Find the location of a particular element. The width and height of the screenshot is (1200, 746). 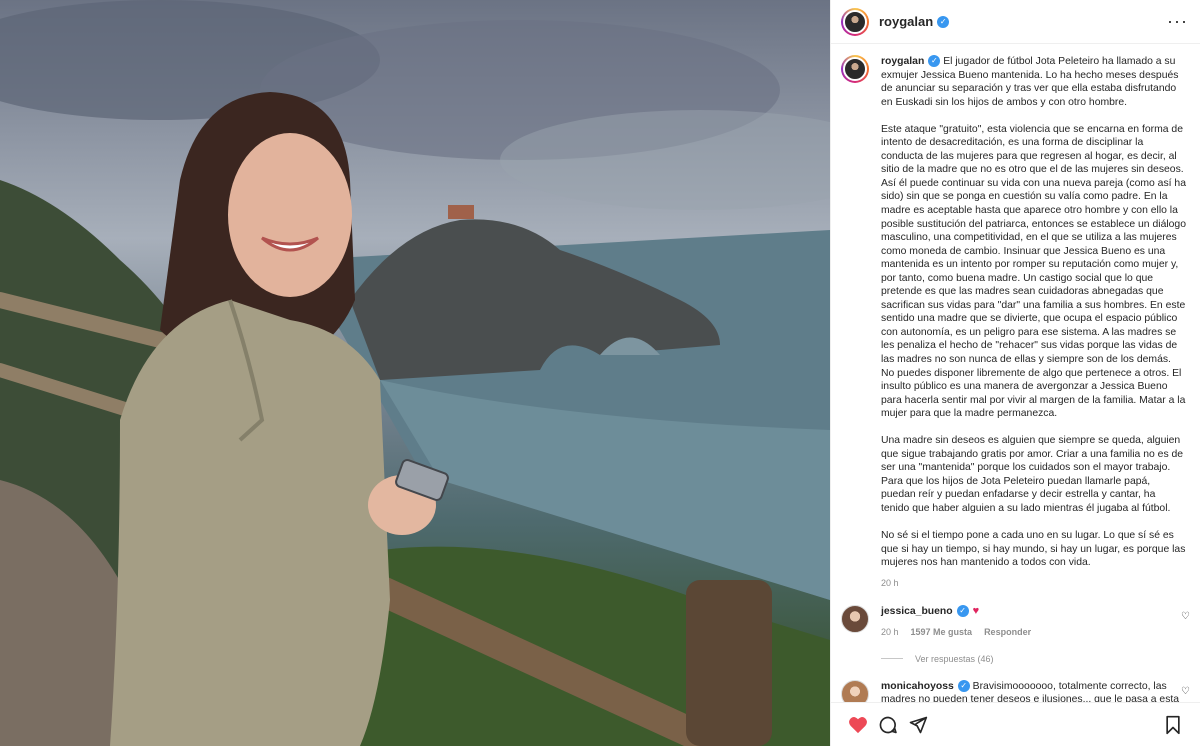

view-replies: Ver respuestas (46) is located at coordinates (1033, 659).